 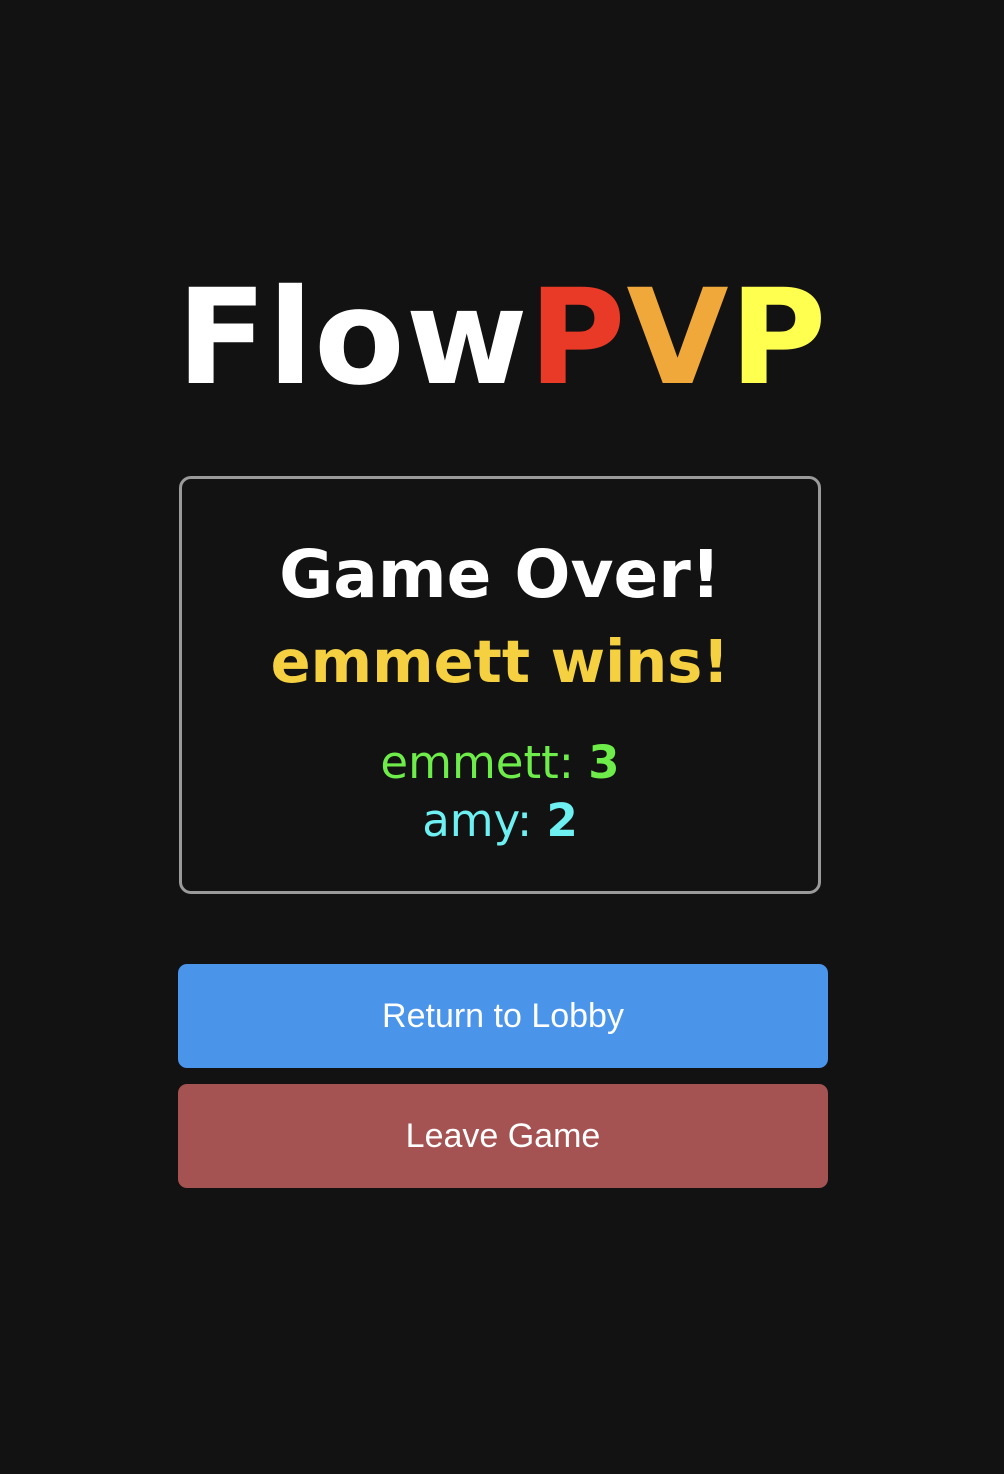 What do you see at coordinates (469, 762) in the screenshot?
I see `player-name: emmett` at bounding box center [469, 762].